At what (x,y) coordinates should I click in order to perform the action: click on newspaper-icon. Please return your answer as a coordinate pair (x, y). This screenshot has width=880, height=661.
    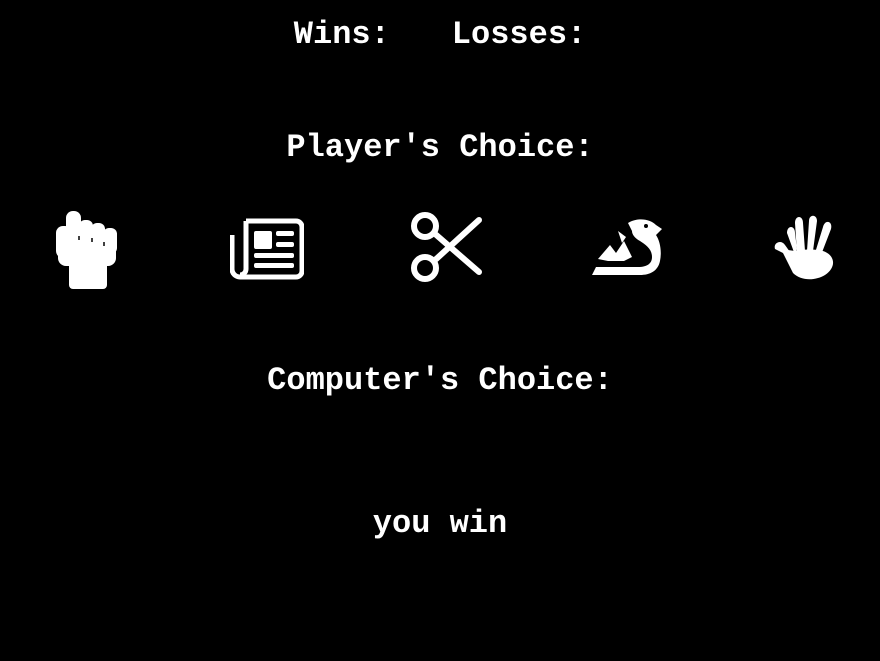
    Looking at the image, I should click on (267, 249).